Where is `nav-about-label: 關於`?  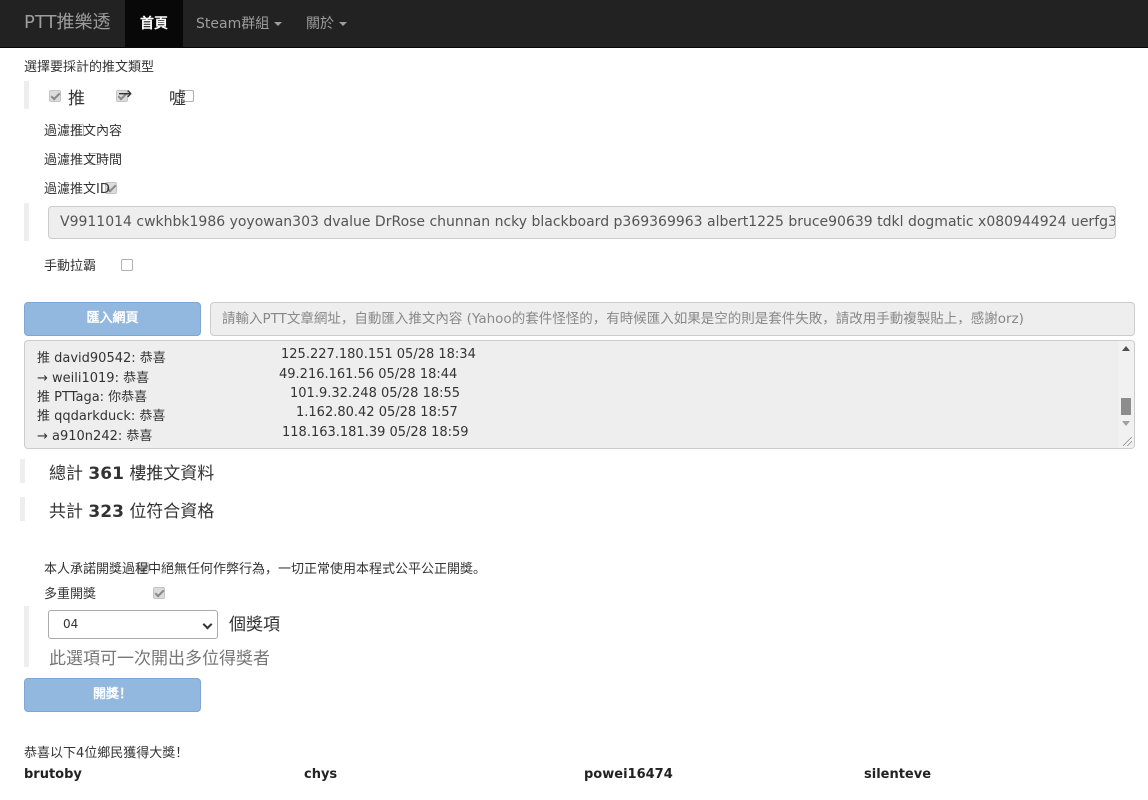
nav-about-label: 關於 is located at coordinates (320, 24).